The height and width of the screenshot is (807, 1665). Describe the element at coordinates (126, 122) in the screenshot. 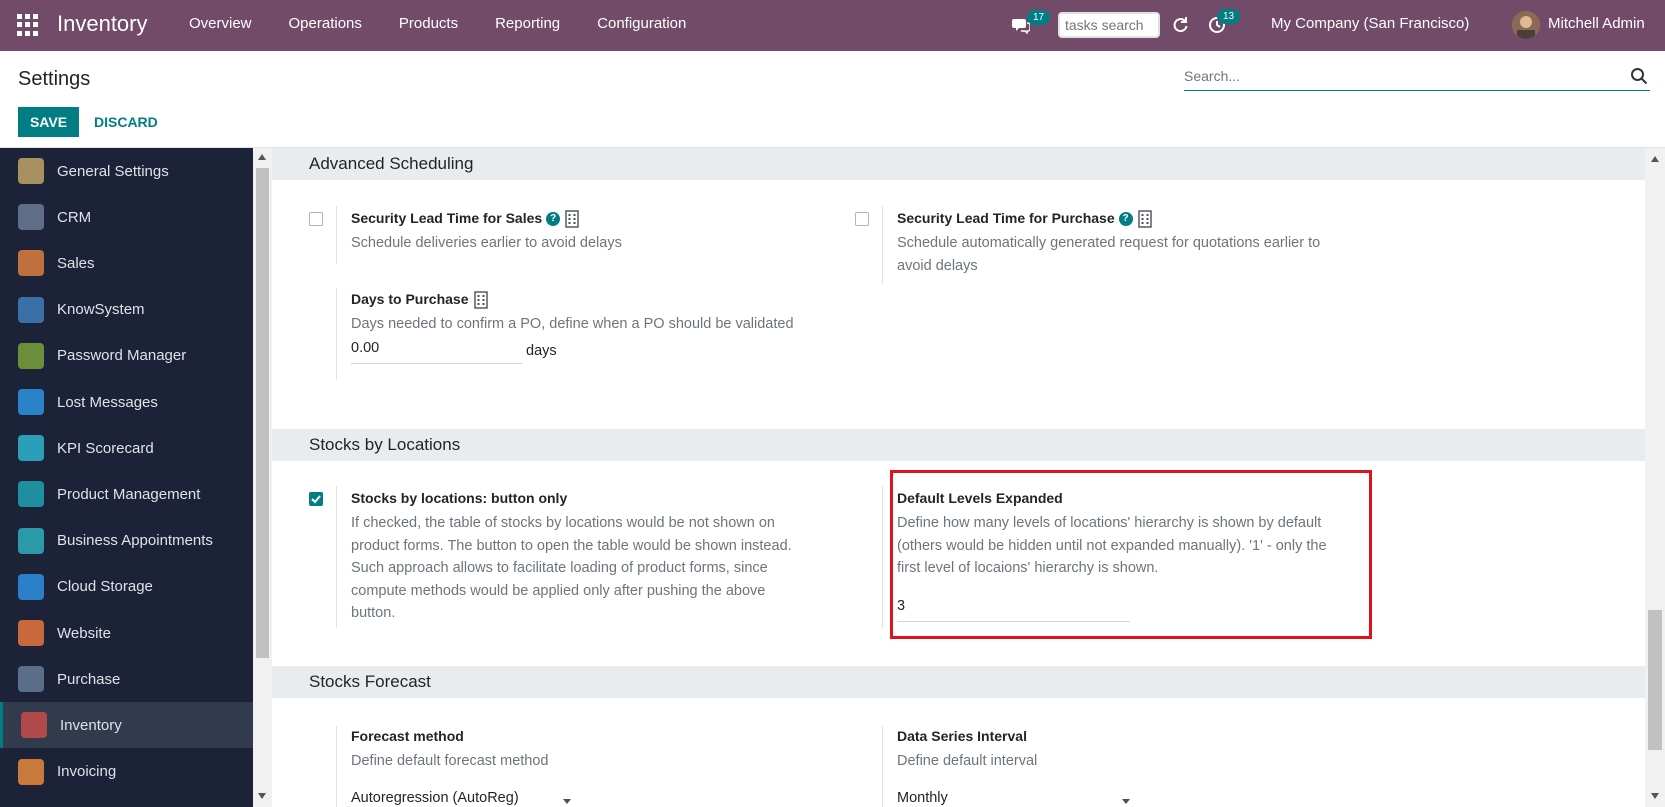

I see `discard-button: DISCARD` at that location.